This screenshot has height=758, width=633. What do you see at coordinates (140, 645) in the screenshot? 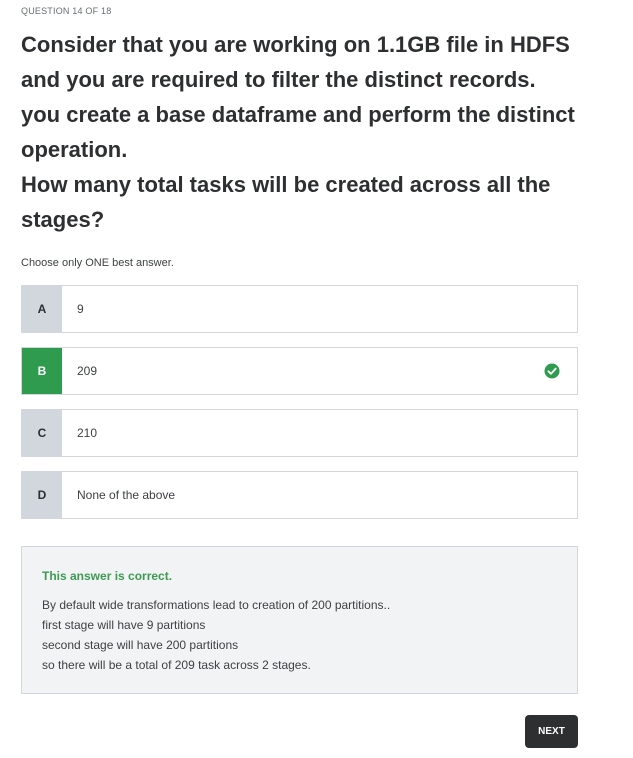
I see `feedback-line: second stage will have 200 partitions` at bounding box center [140, 645].